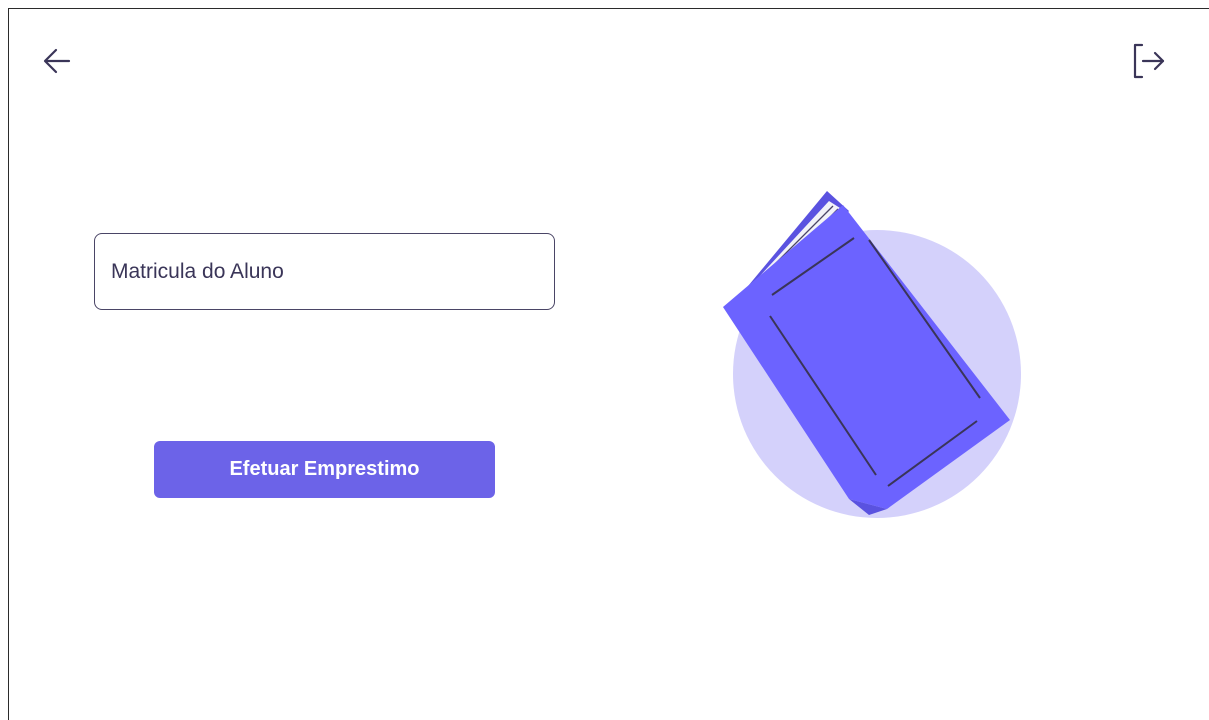 The width and height of the screenshot is (1209, 720). I want to click on arrow-left-icon, so click(57, 61).